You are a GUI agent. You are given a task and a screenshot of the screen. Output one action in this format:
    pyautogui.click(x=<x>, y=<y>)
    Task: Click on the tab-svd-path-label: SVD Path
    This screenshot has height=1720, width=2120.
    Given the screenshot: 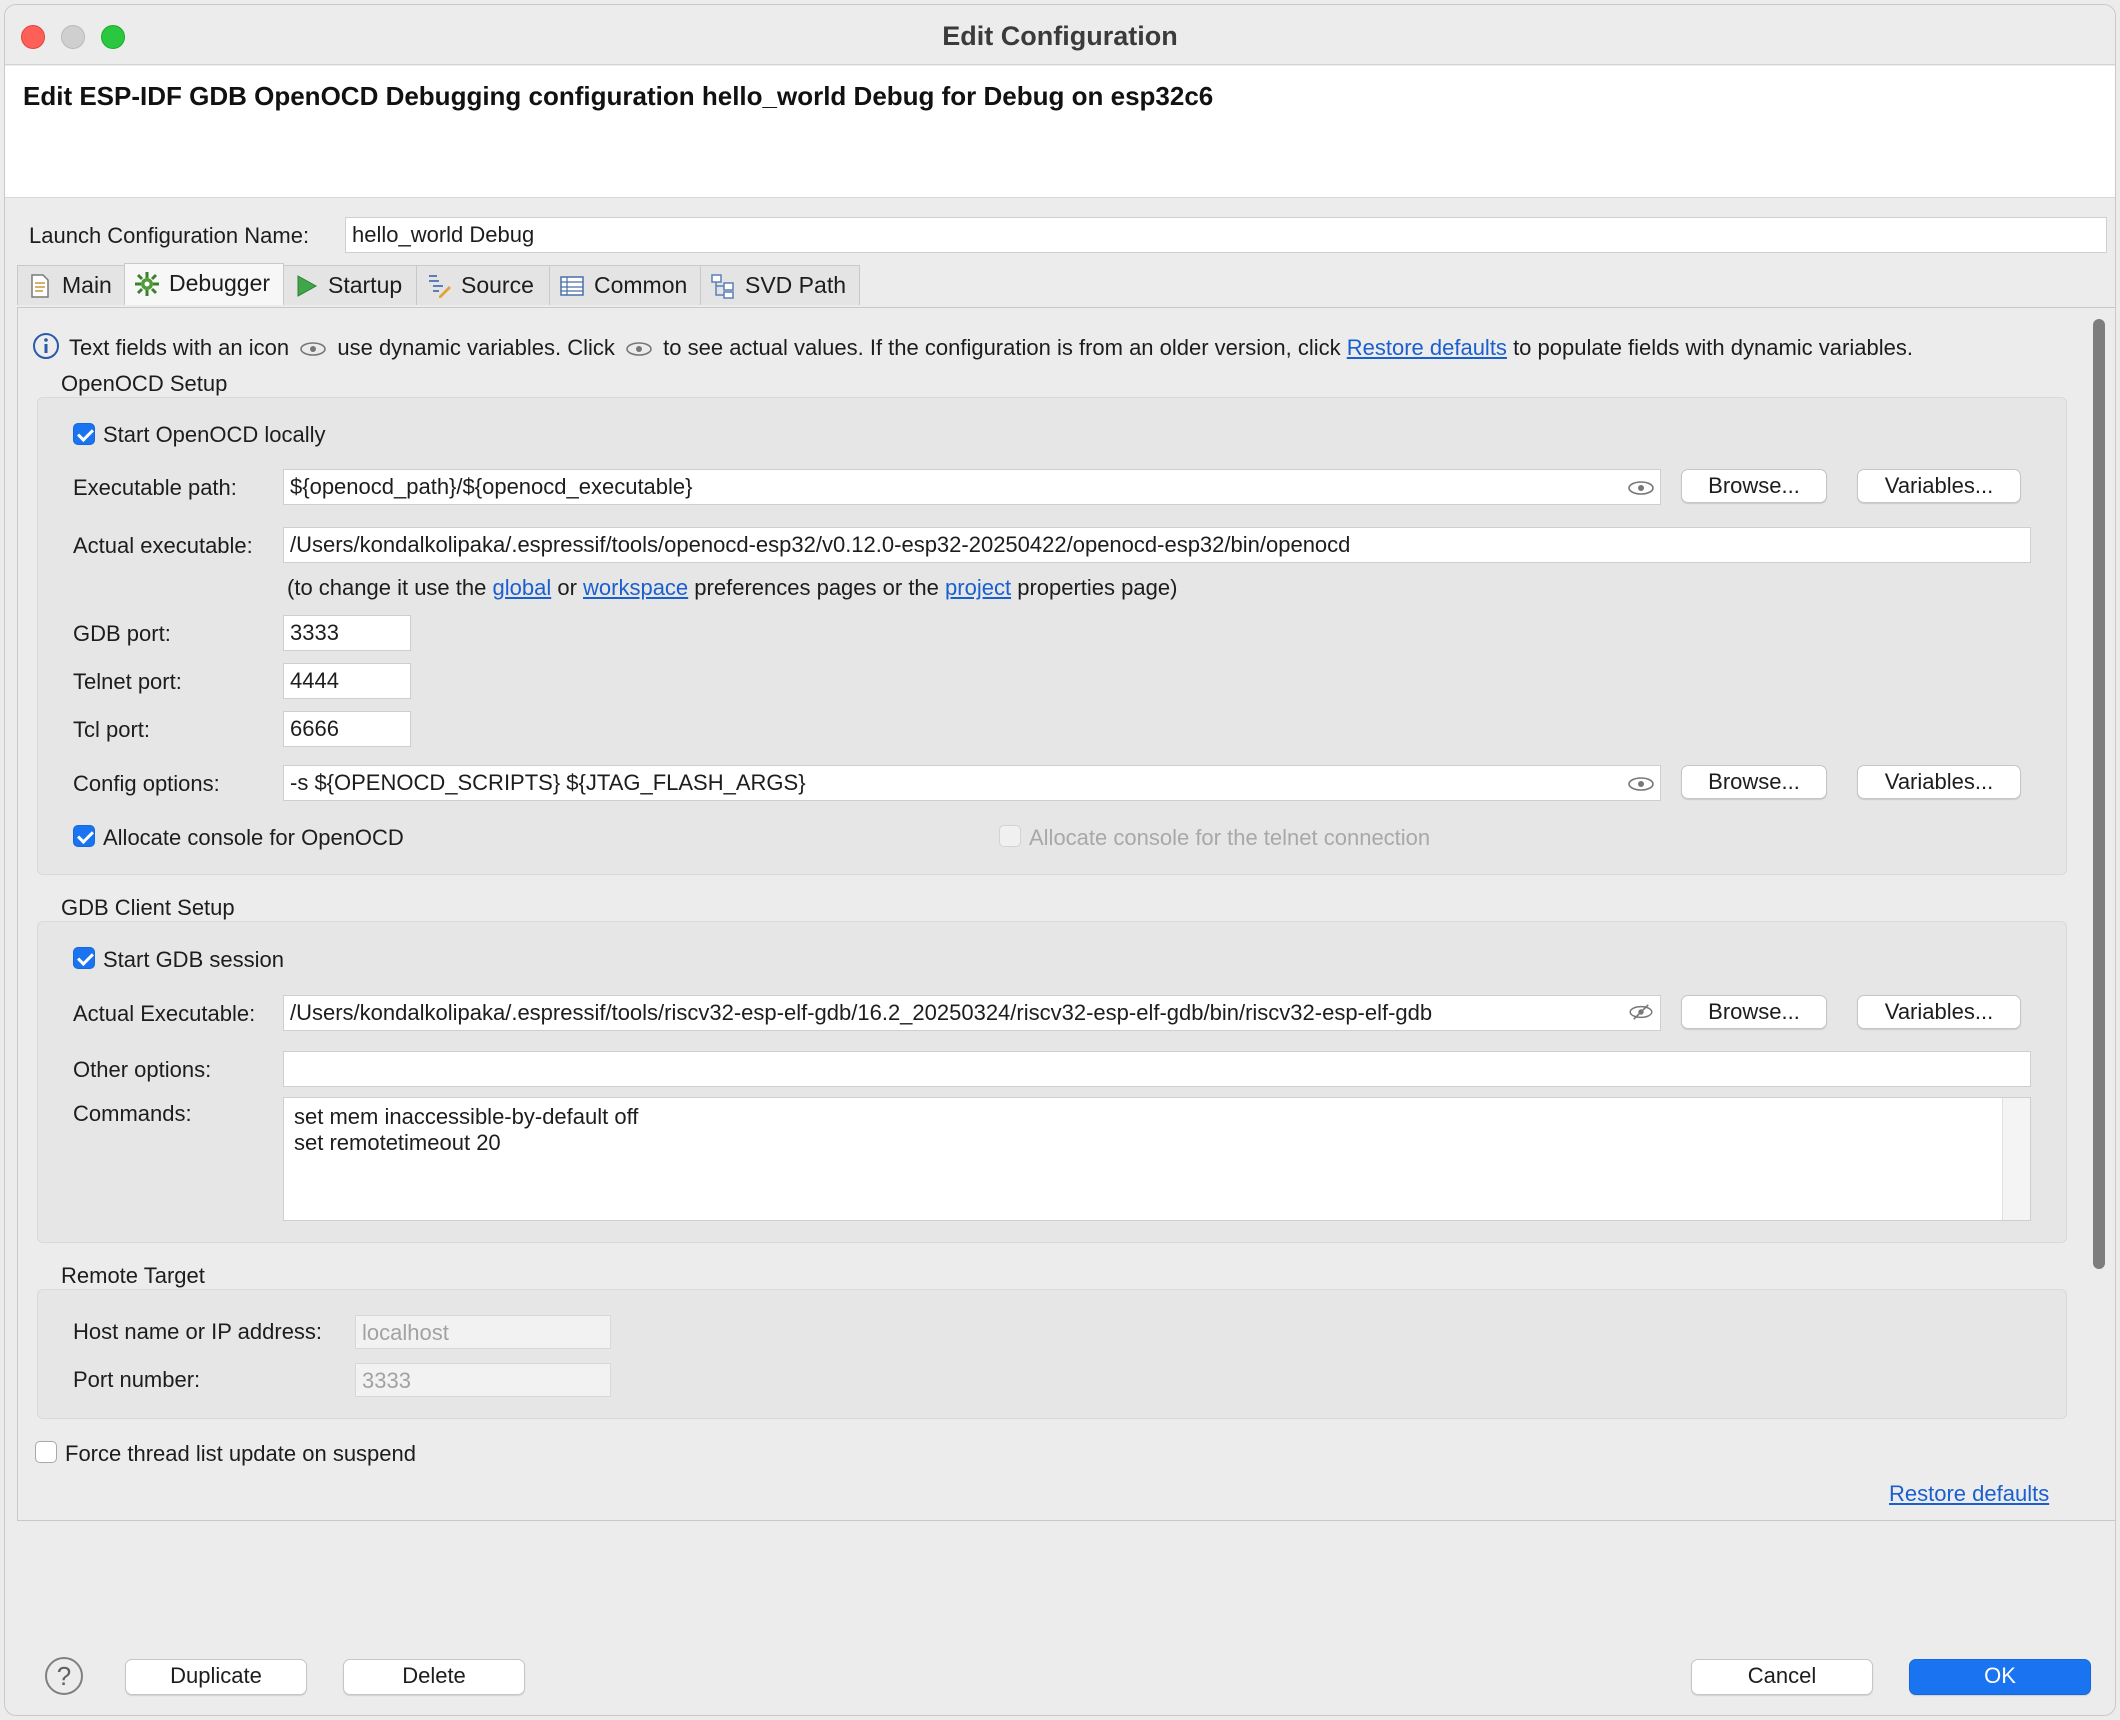 What is the action you would take?
    pyautogui.click(x=795, y=285)
    